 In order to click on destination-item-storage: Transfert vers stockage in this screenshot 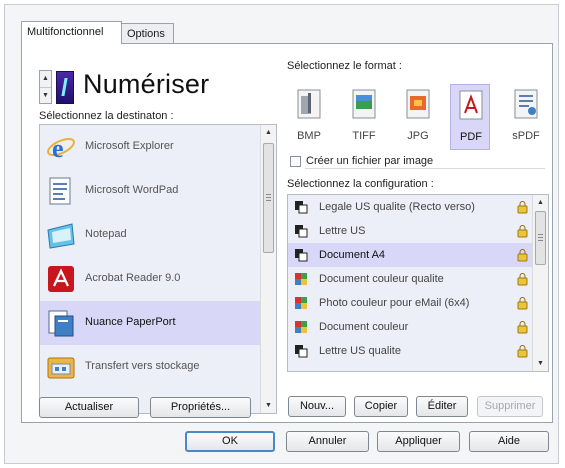, I will do `click(150, 367)`.